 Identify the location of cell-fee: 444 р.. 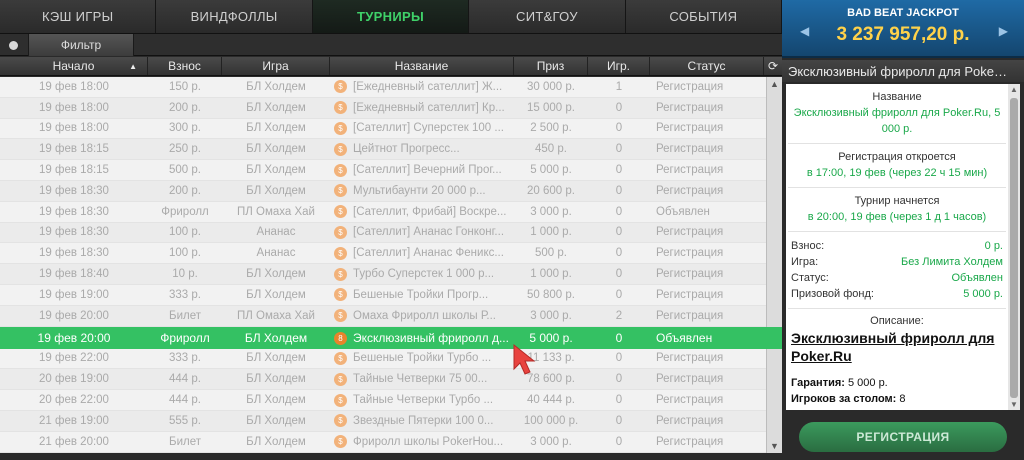
(185, 379).